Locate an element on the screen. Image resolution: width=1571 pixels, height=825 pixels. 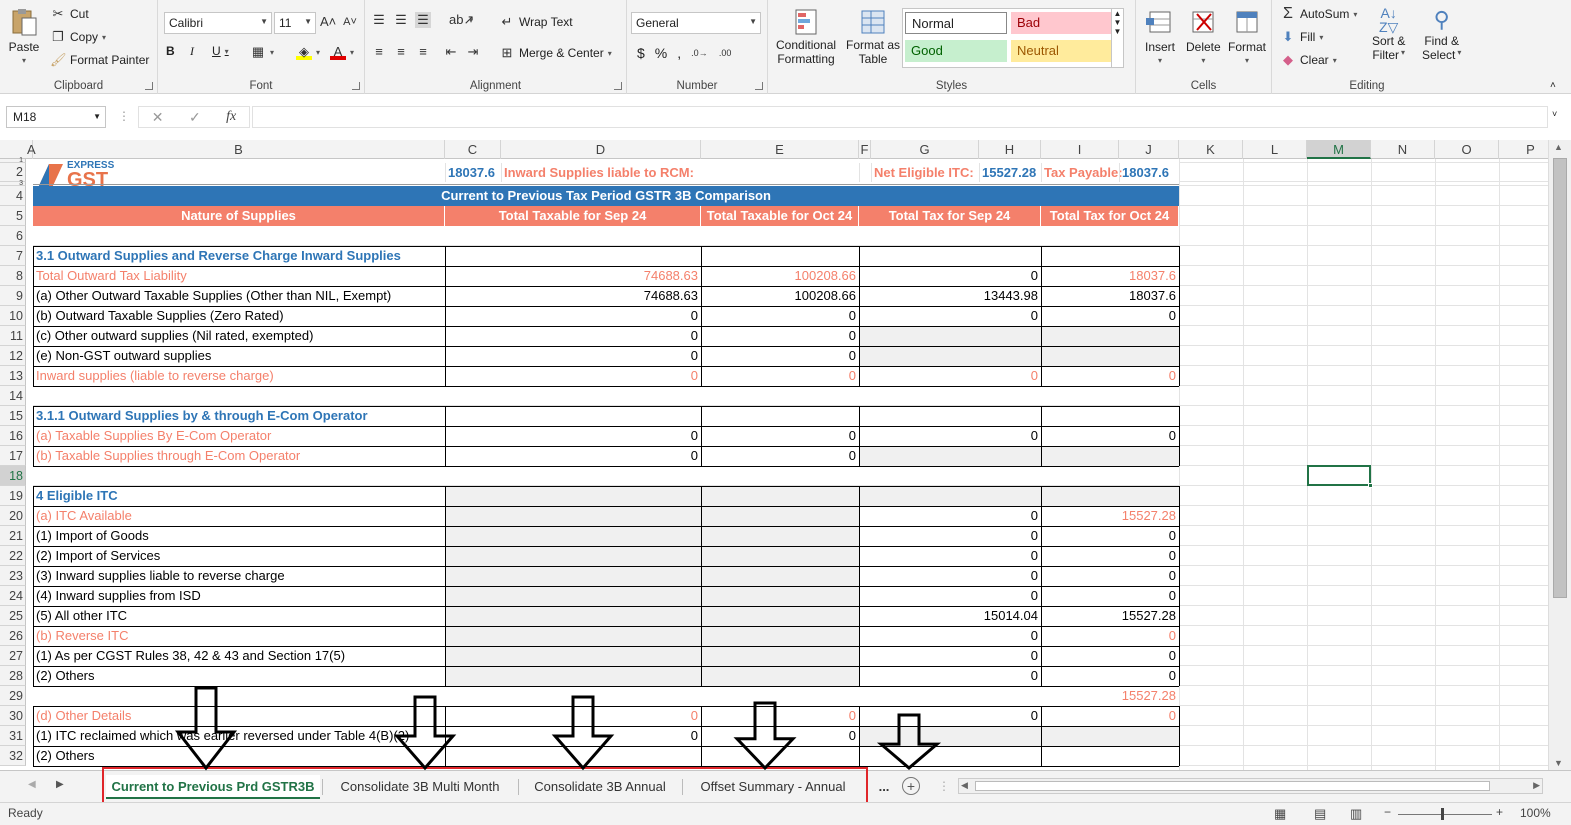
styles-scroll: ▲ ▼ ▼ is located at coordinates (1117, 38).